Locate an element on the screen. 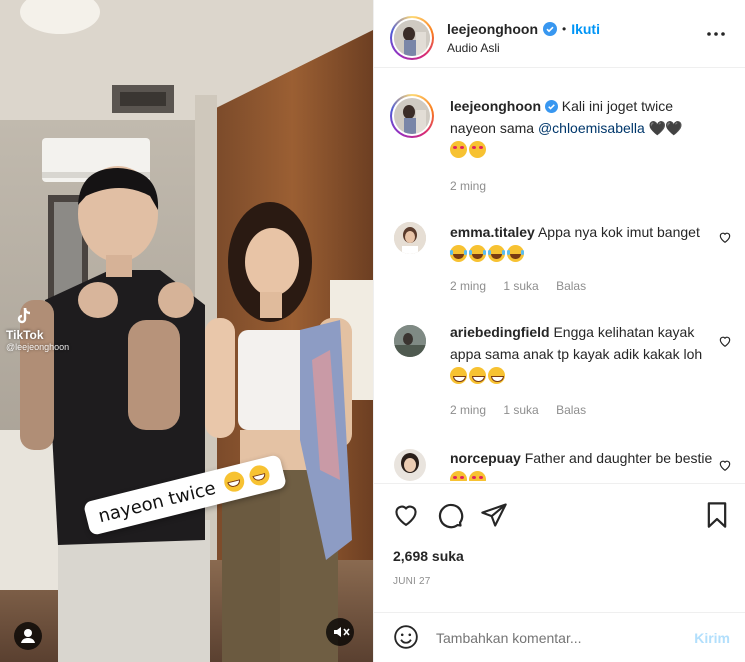 This screenshot has width=745, height=662. comment-text: Father and daughter be bestie is located at coordinates (618, 458).